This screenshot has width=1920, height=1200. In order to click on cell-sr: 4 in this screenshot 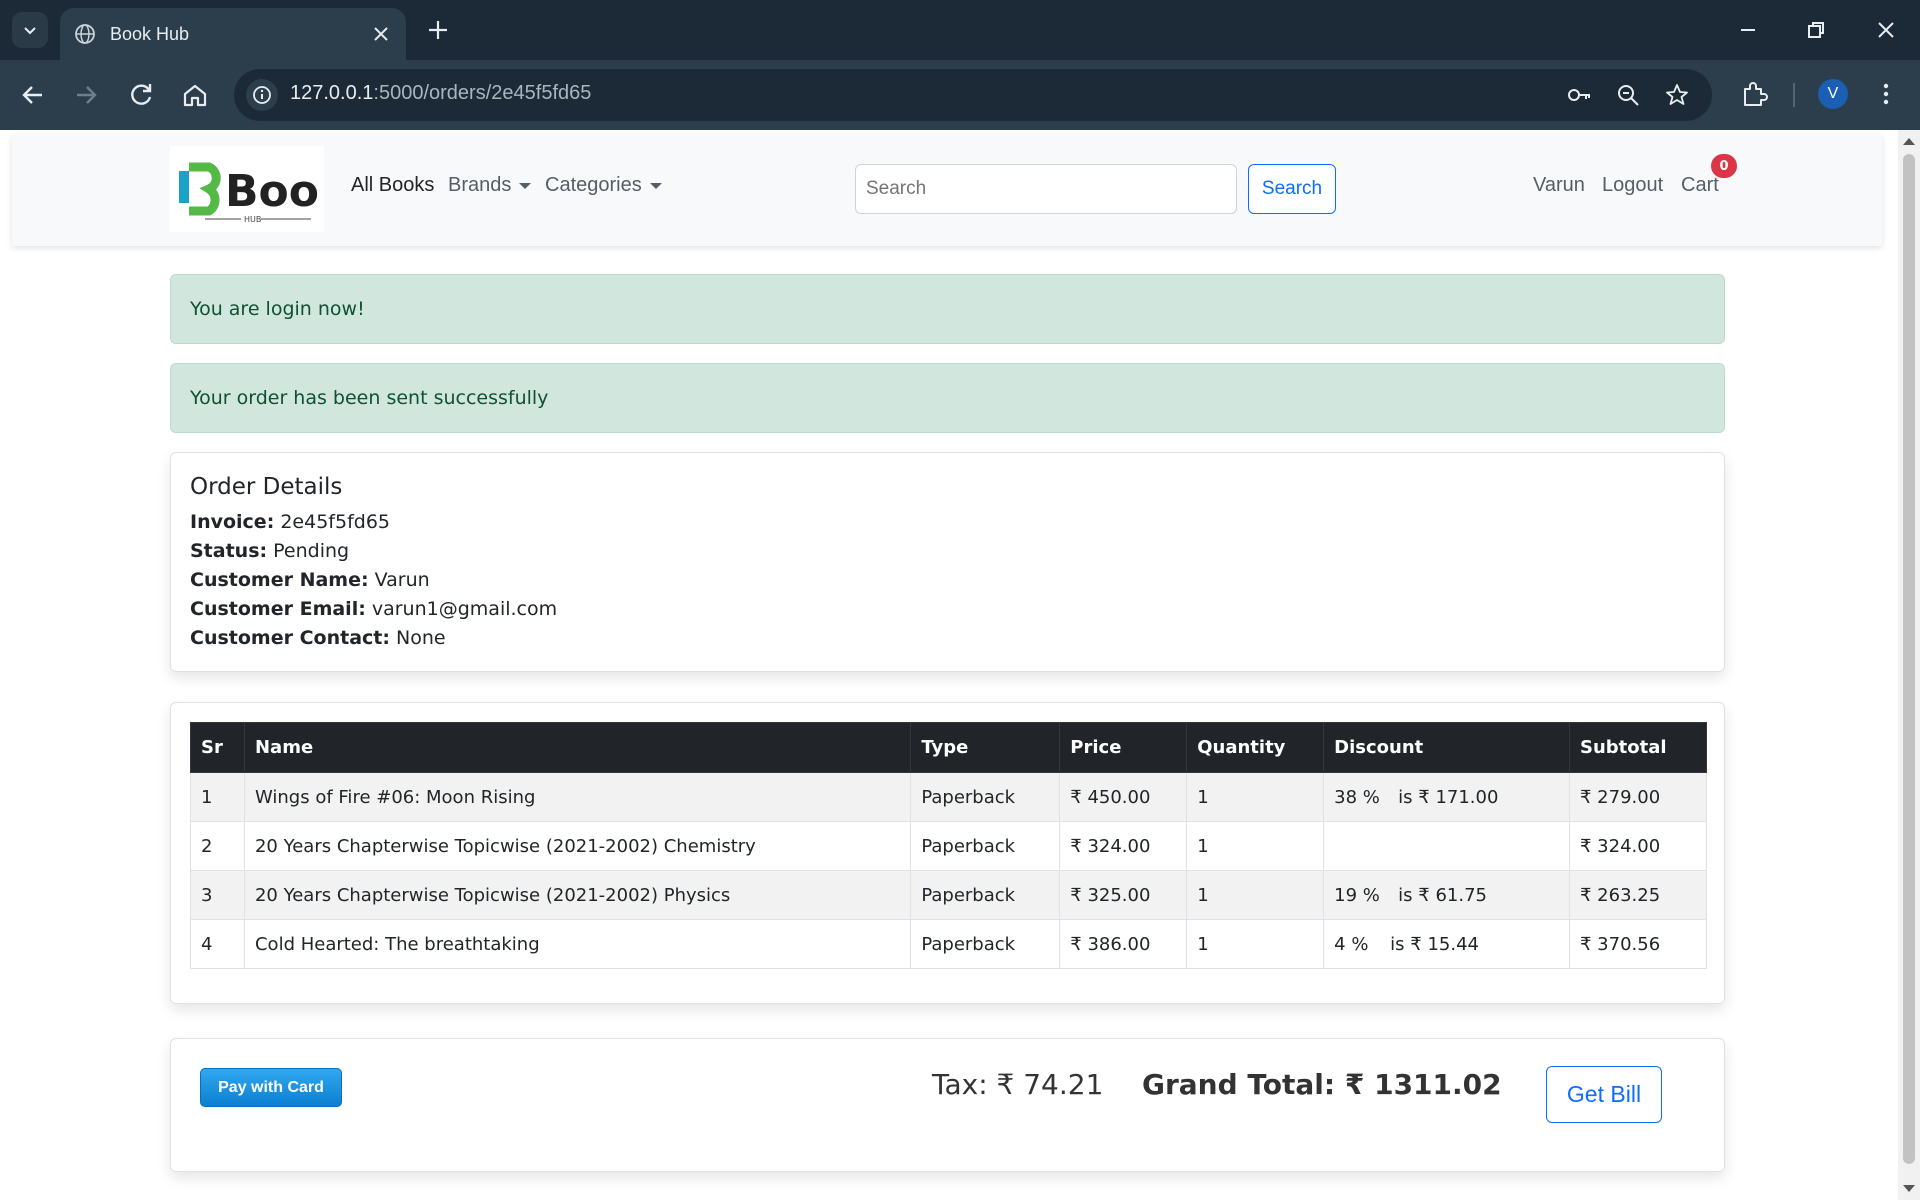, I will do `click(217, 944)`.